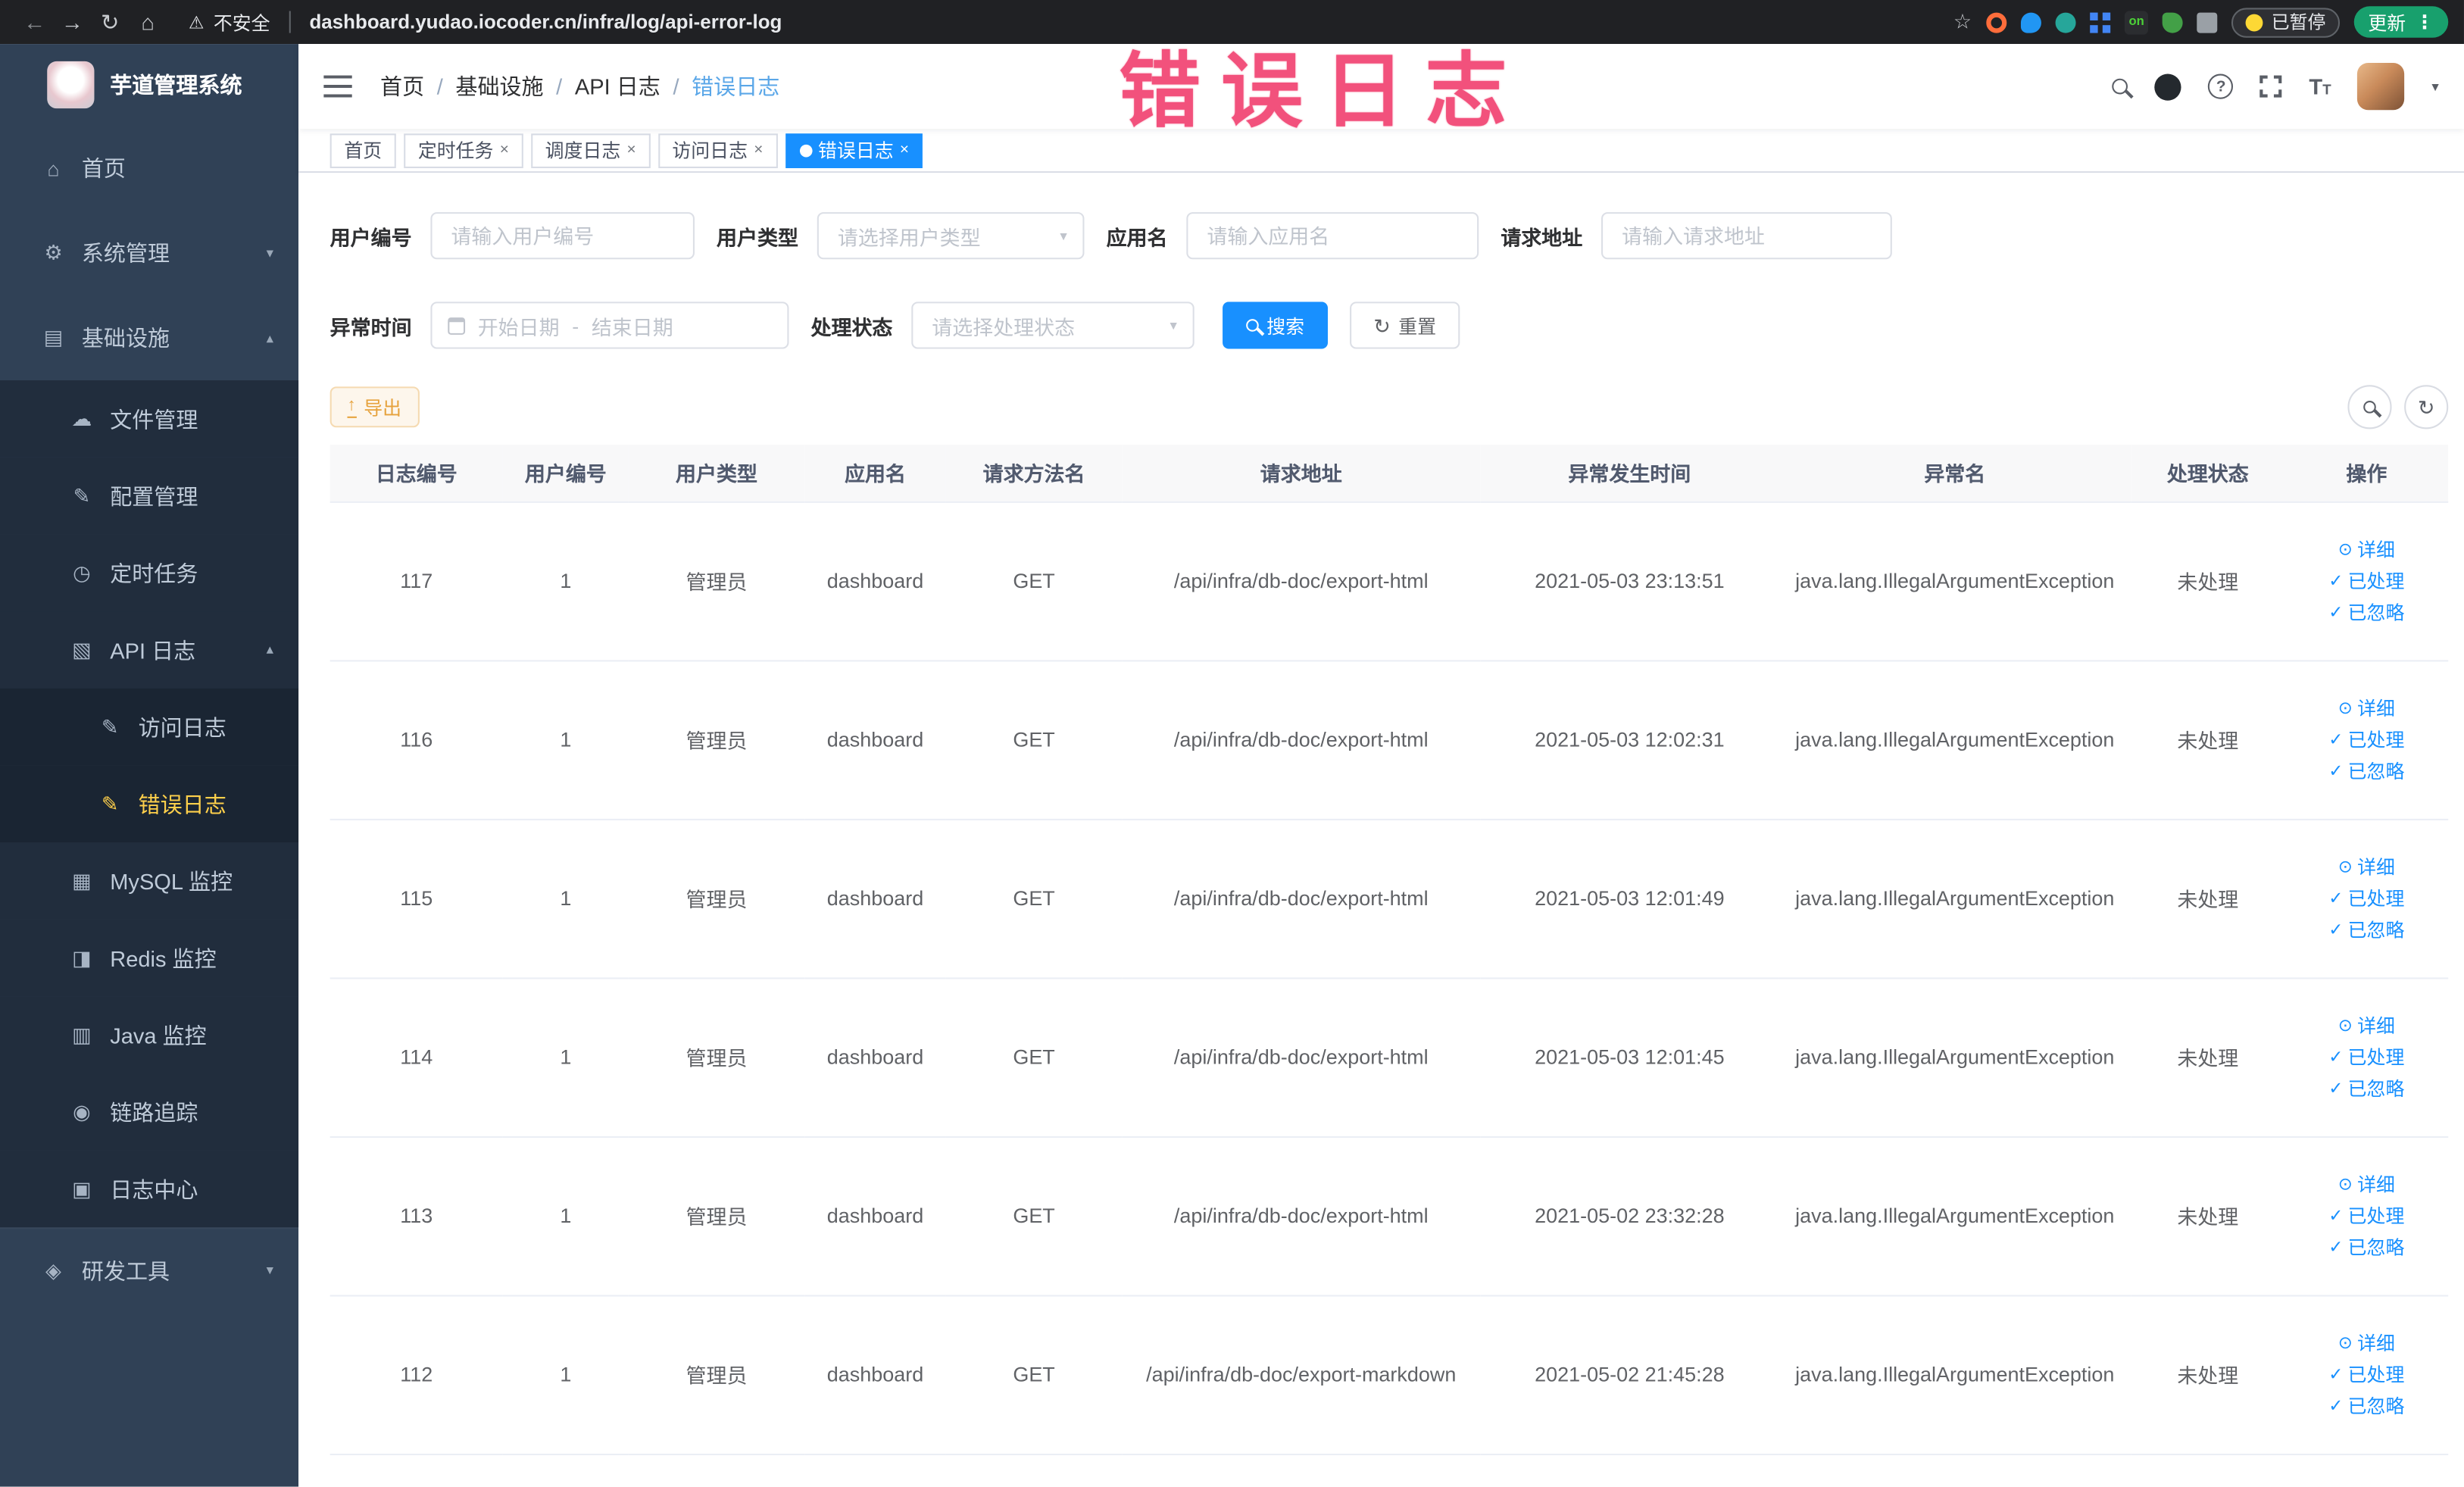 The height and width of the screenshot is (1487, 2464). I want to click on home-icon: ⌂, so click(148, 21).